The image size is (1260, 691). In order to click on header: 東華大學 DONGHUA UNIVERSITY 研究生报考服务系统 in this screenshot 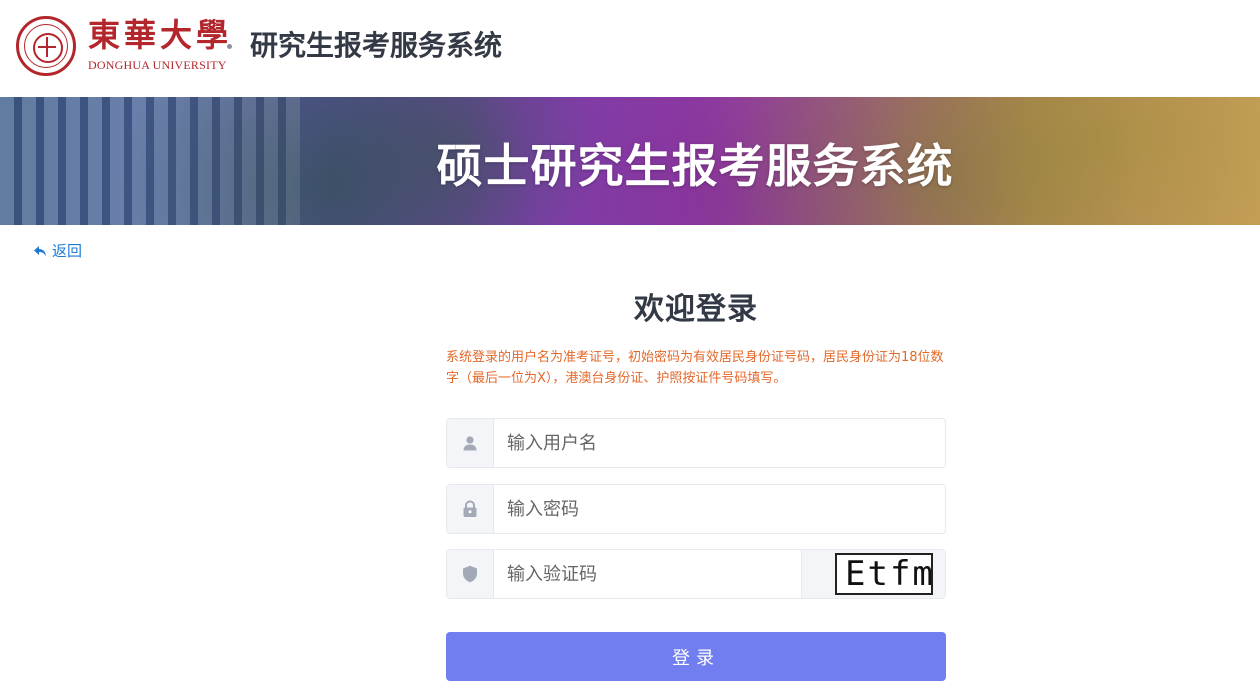, I will do `click(630, 48)`.